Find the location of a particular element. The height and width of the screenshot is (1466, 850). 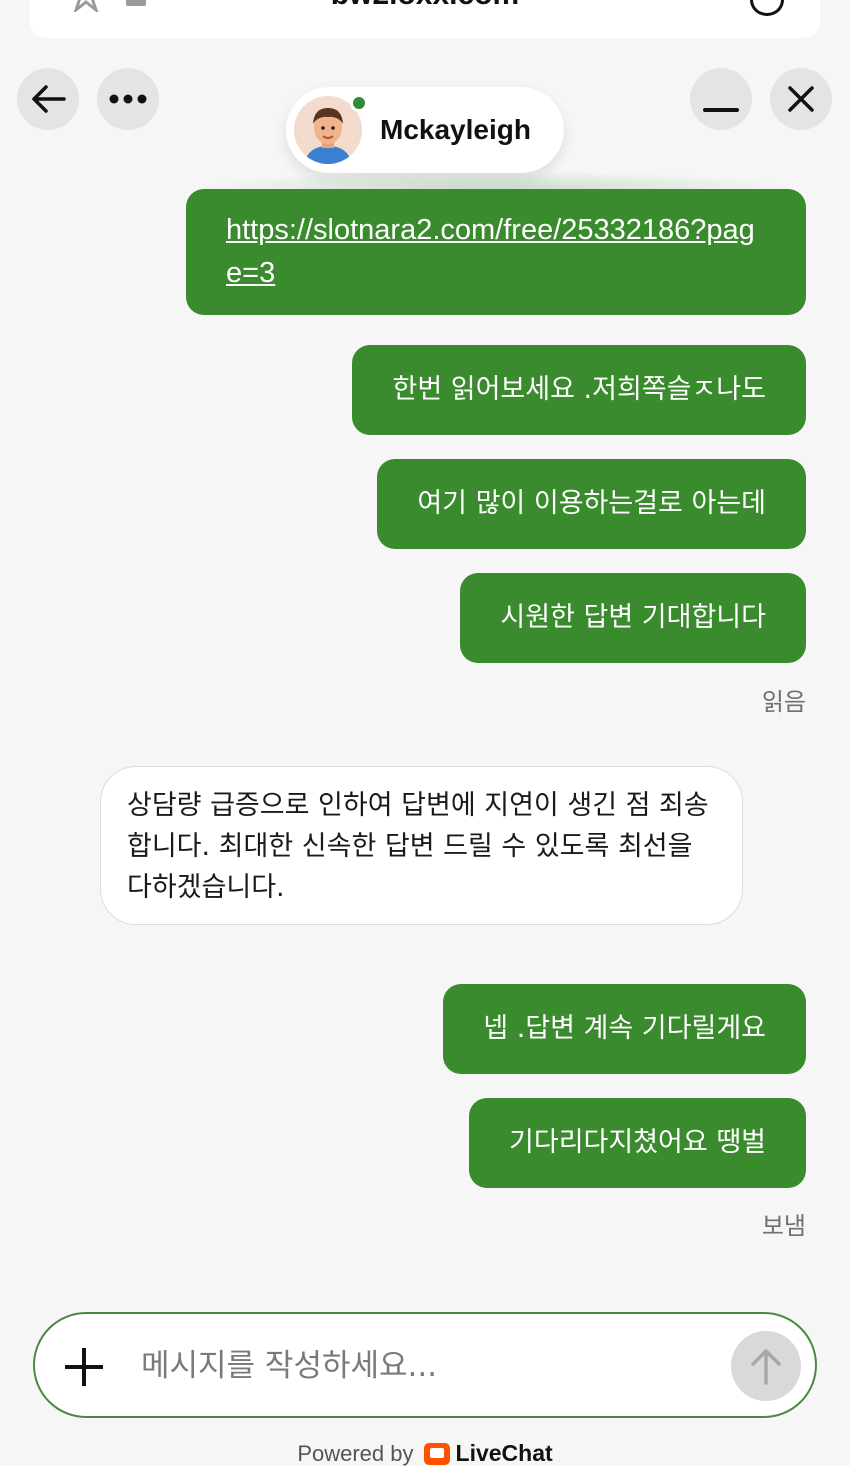

message-out: 한번 읽어보세요 .저희쪽슬ㅈ나도 is located at coordinates (579, 390).